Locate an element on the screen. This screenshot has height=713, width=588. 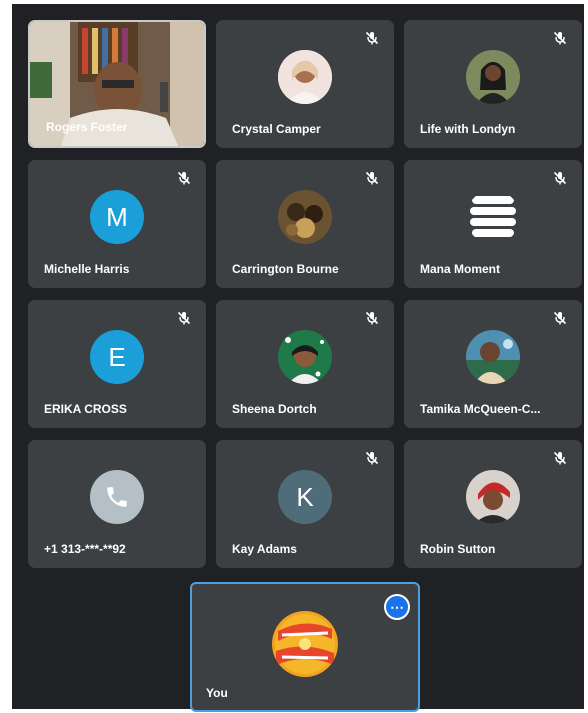
participant-letter-avatar: M is located at coordinates (117, 217).